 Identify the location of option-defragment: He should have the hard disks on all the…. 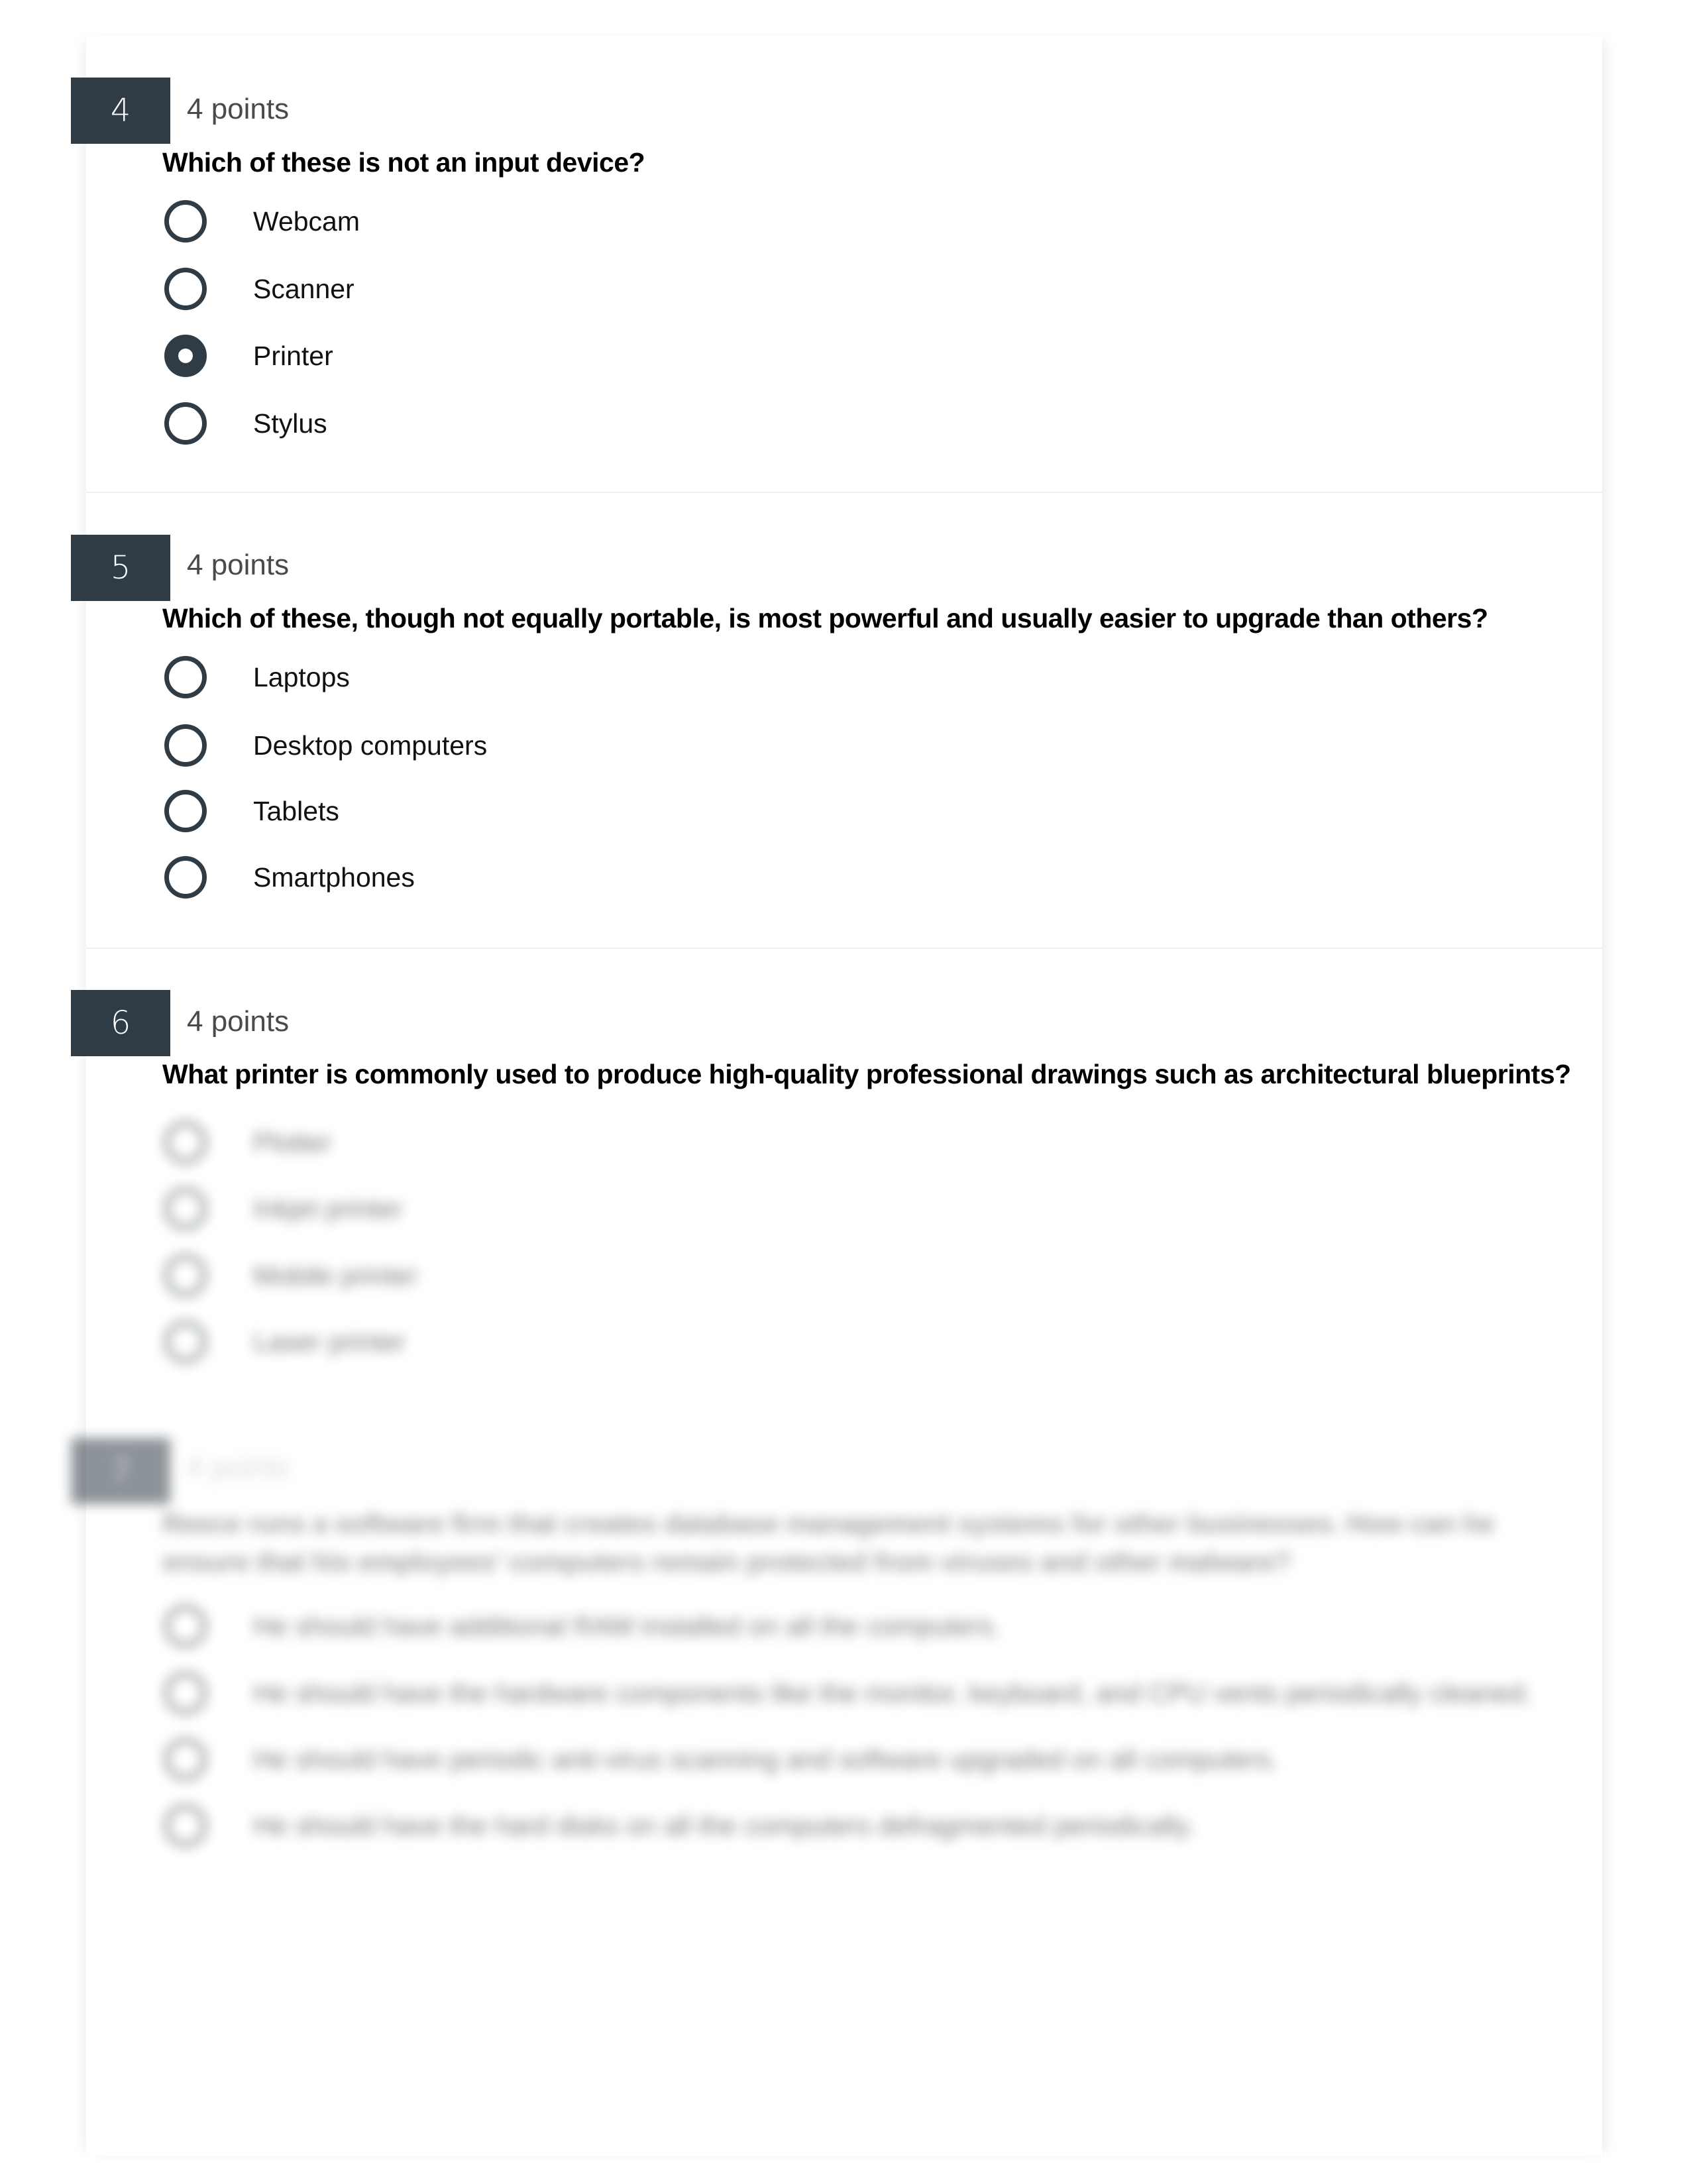
(679, 1826).